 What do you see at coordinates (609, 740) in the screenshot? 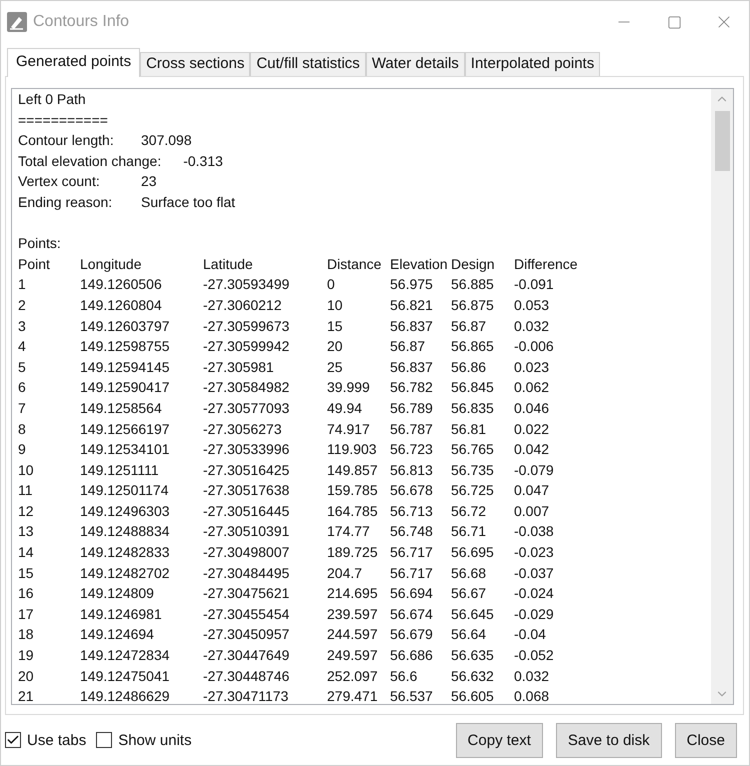
I see `dialog-button: Save to disk` at bounding box center [609, 740].